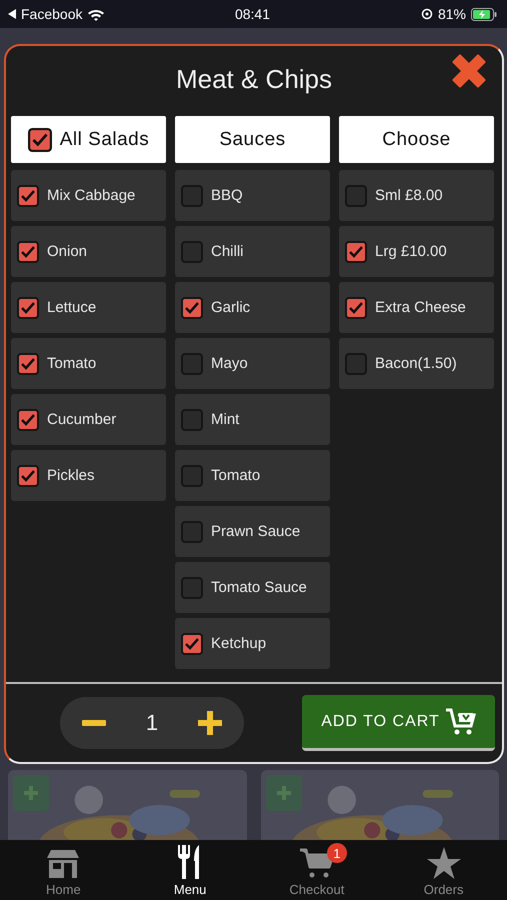 The image size is (507, 900). Describe the element at coordinates (88, 139) in the screenshot. I see `column-header: All Salads` at that location.